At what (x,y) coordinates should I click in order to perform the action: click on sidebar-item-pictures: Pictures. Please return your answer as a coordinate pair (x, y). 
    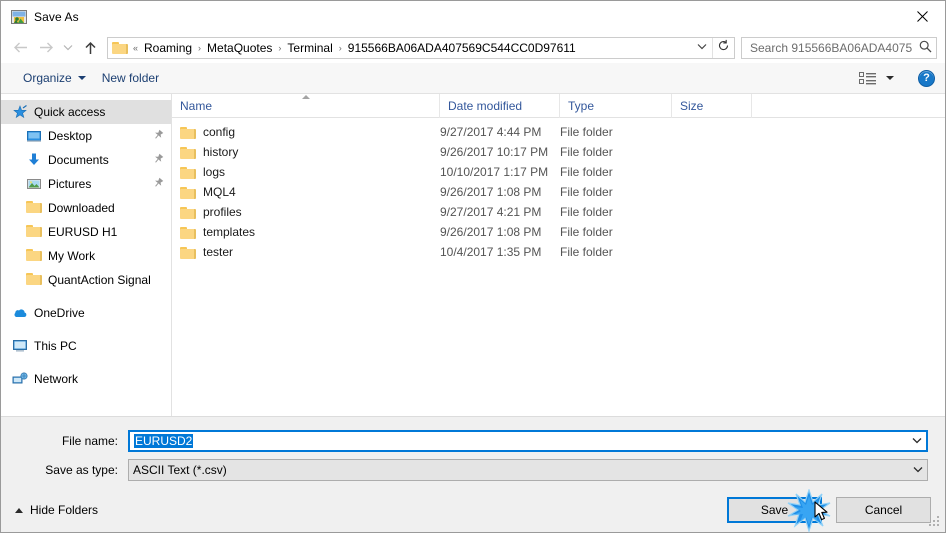
    Looking at the image, I should click on (86, 184).